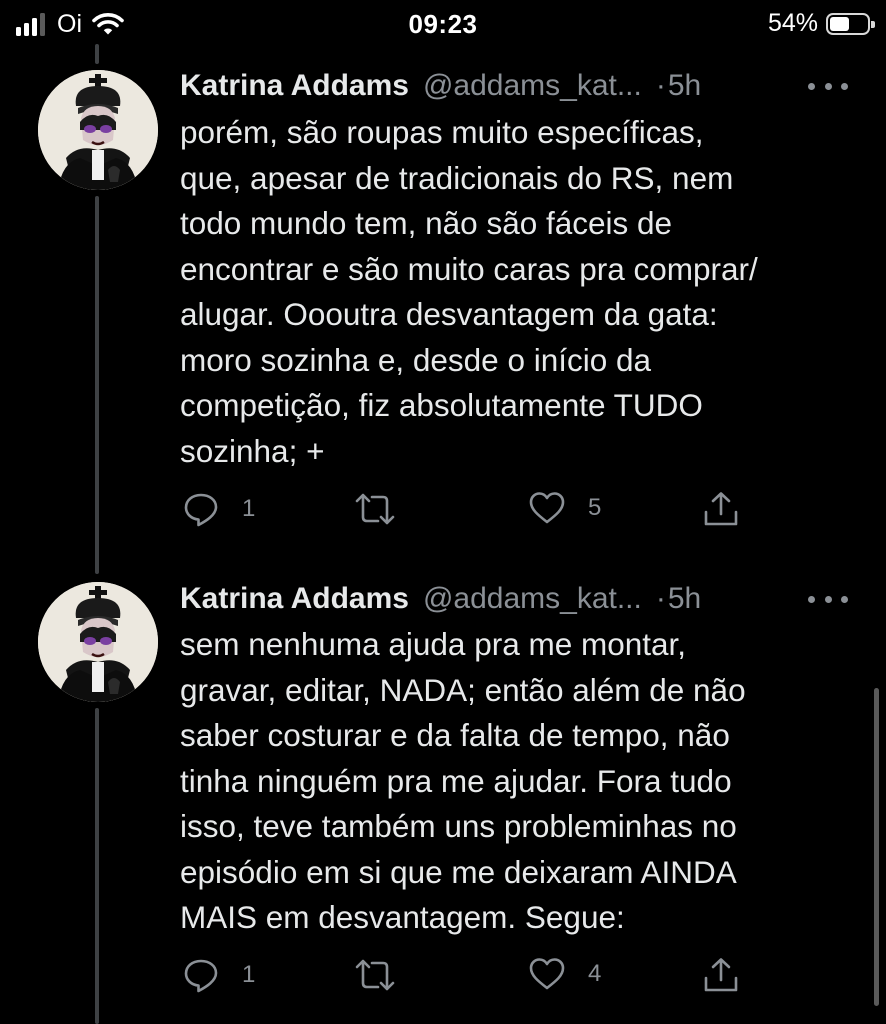 The width and height of the screenshot is (886, 1024). I want to click on like-button: 5, so click(564, 508).